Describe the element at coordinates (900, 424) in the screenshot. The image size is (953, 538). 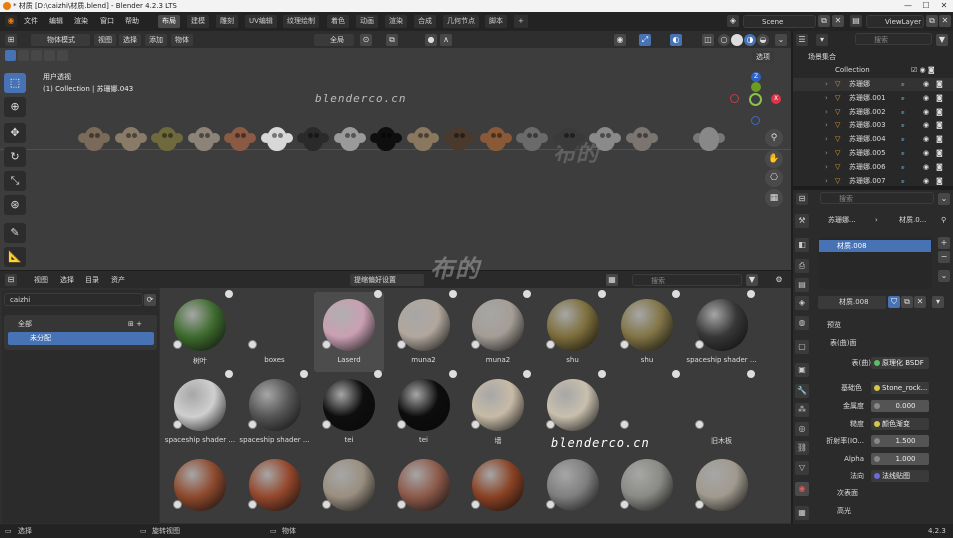
I see `roughness-field: 颜色渐变` at that location.